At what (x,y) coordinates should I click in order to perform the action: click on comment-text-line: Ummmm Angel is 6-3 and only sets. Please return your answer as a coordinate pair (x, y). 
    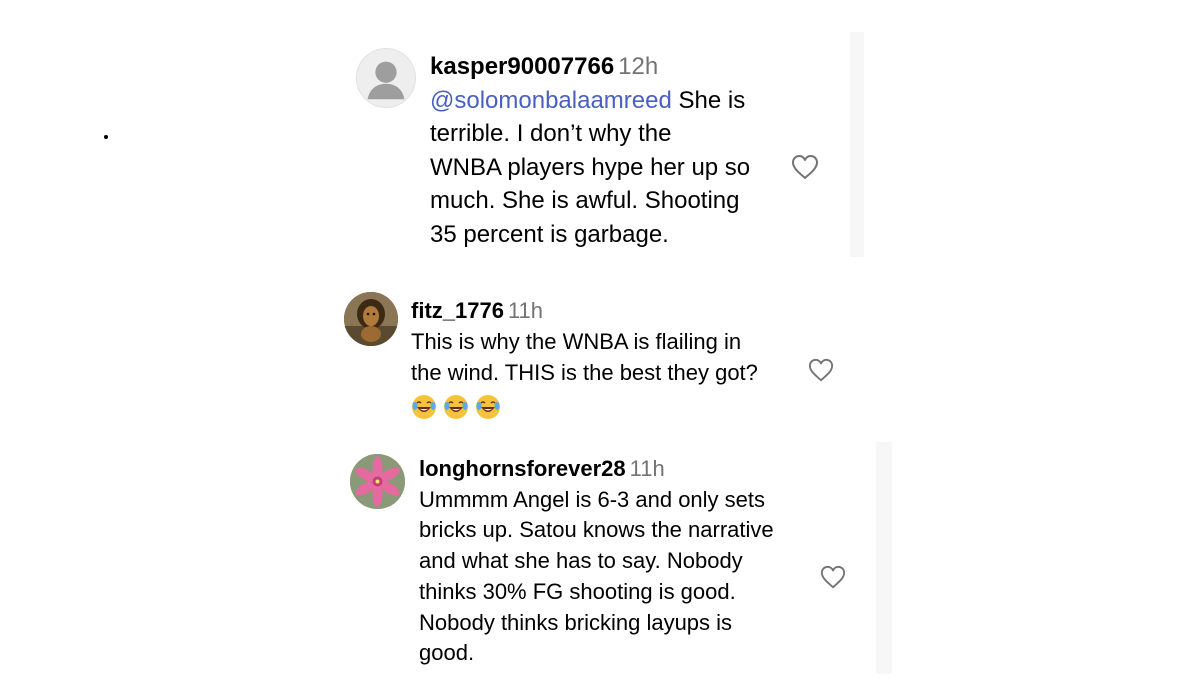
    Looking at the image, I should click on (592, 499).